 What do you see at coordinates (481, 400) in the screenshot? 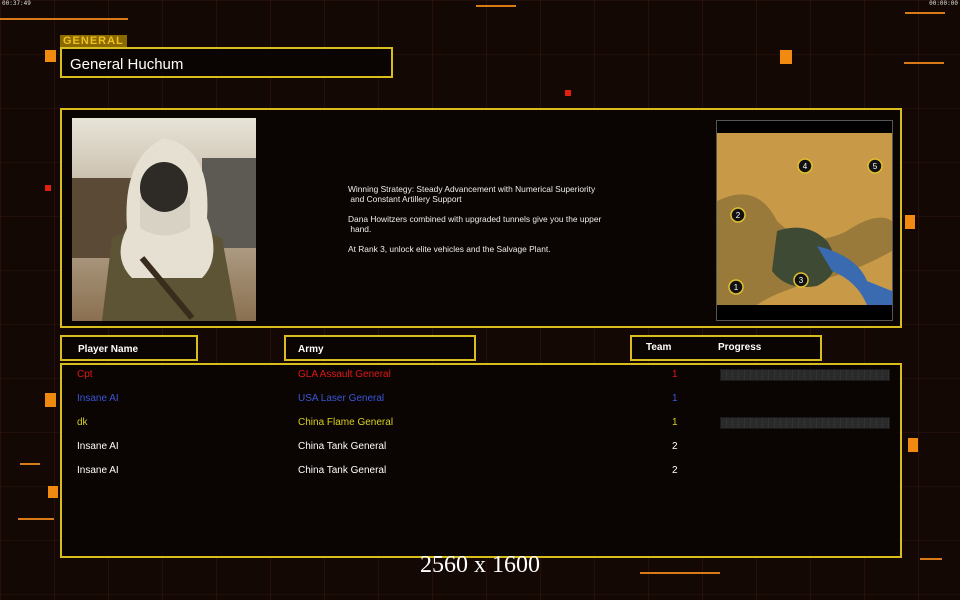
I see `player-row: Insane AI USA Laser General 1` at bounding box center [481, 400].